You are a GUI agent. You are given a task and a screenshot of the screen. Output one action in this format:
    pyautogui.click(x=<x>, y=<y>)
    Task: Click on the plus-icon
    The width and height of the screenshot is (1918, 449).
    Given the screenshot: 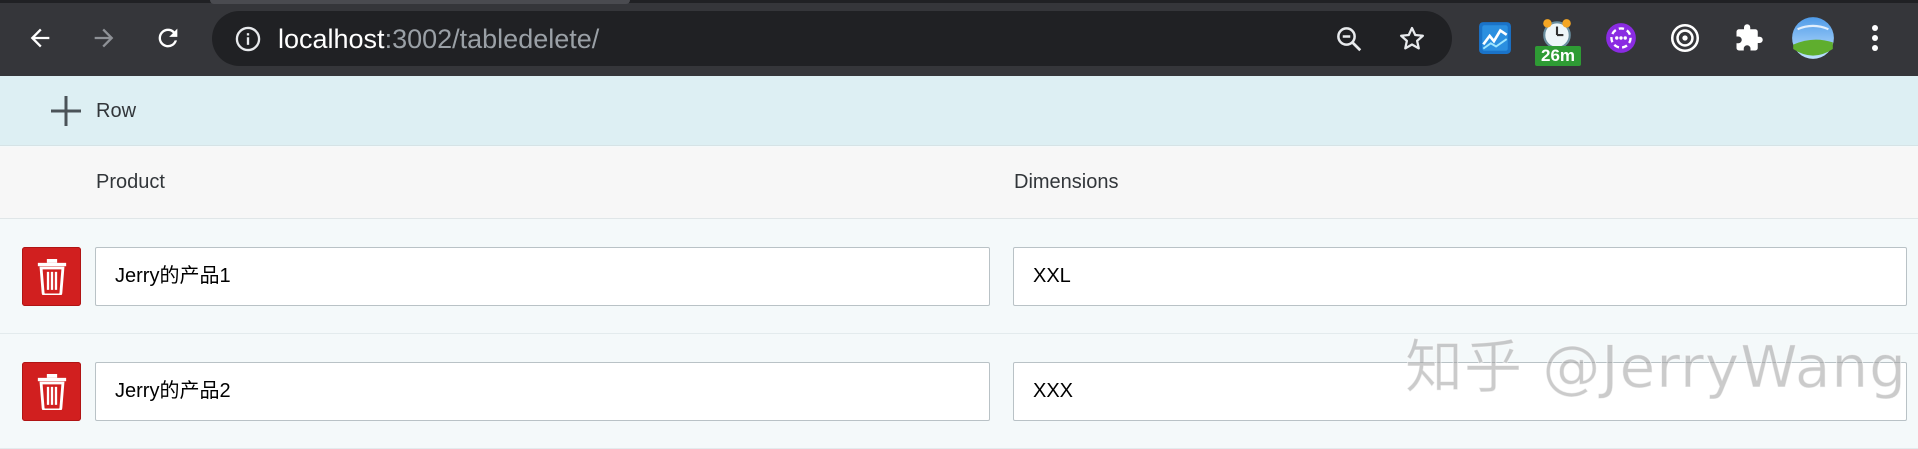 What is the action you would take?
    pyautogui.click(x=66, y=111)
    